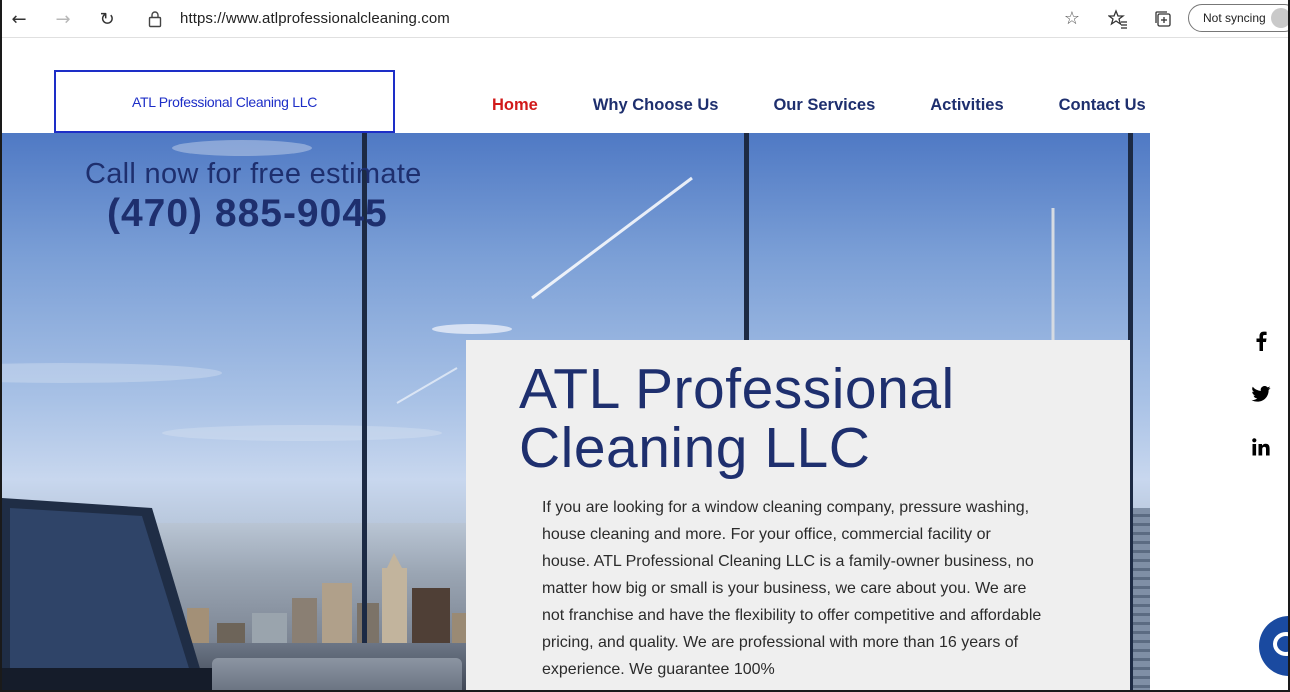  What do you see at coordinates (1279, 18) in the screenshot?
I see `profile-icon` at bounding box center [1279, 18].